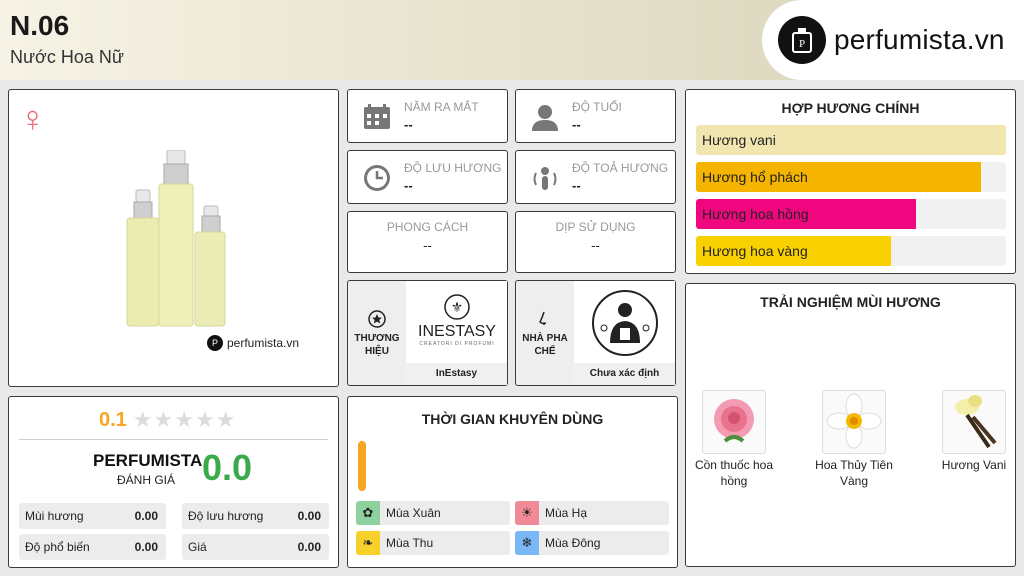 The image size is (1024, 576). Describe the element at coordinates (457, 331) in the screenshot. I see `brand-logo-text: INESTASY` at that location.